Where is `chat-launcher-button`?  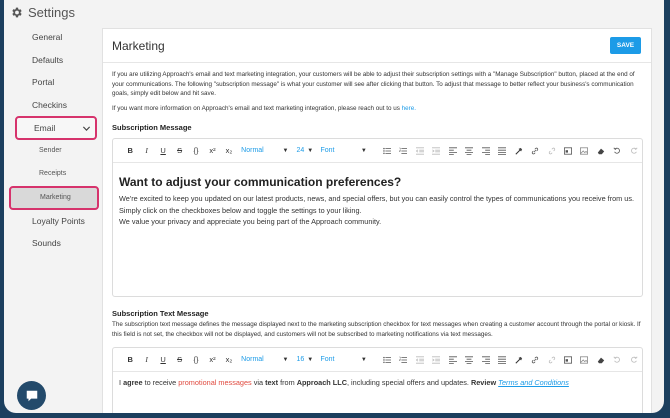
chat-launcher-button is located at coordinates (31, 395).